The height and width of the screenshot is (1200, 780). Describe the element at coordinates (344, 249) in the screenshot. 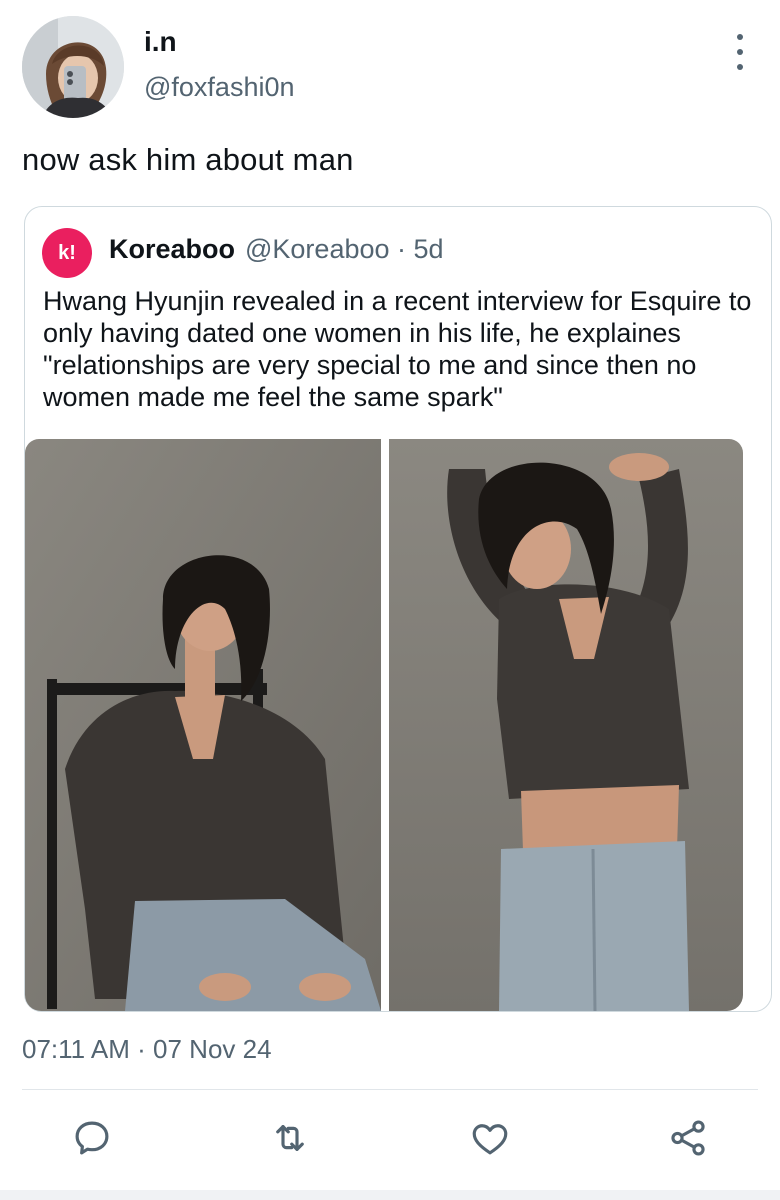

I see `quoted-handle-and-time: @Koreaboo · 5d` at that location.